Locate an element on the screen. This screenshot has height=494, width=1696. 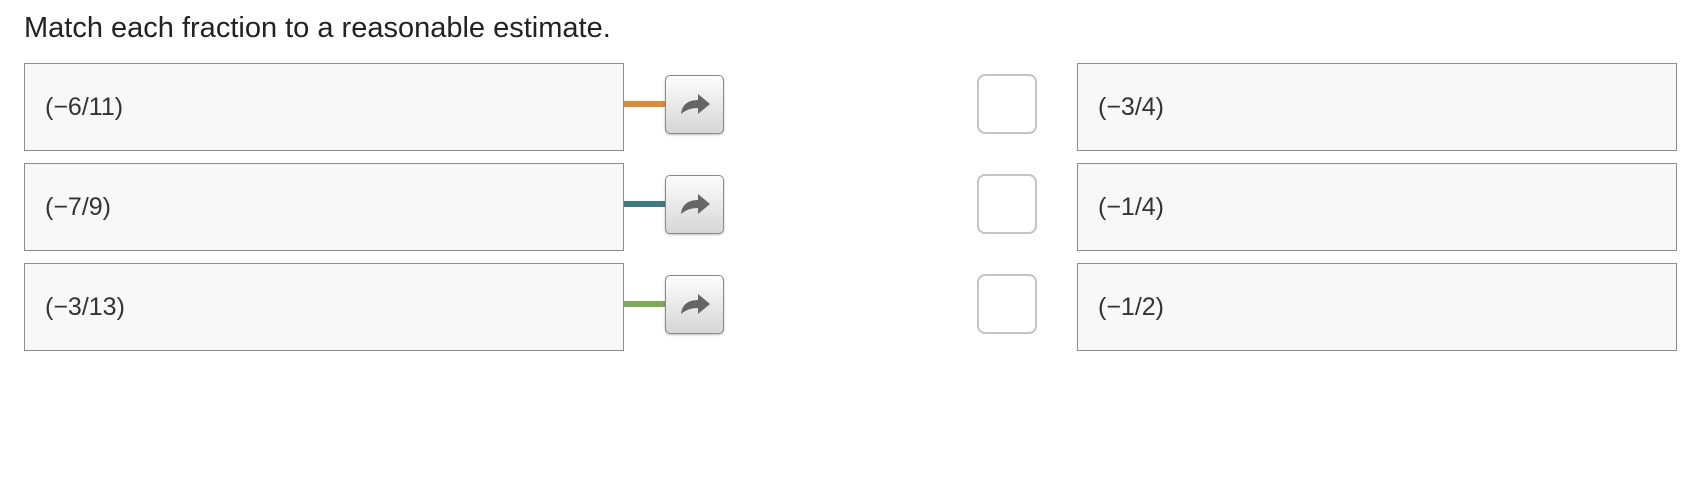
right-item-2: (−1/4) is located at coordinates (1377, 207).